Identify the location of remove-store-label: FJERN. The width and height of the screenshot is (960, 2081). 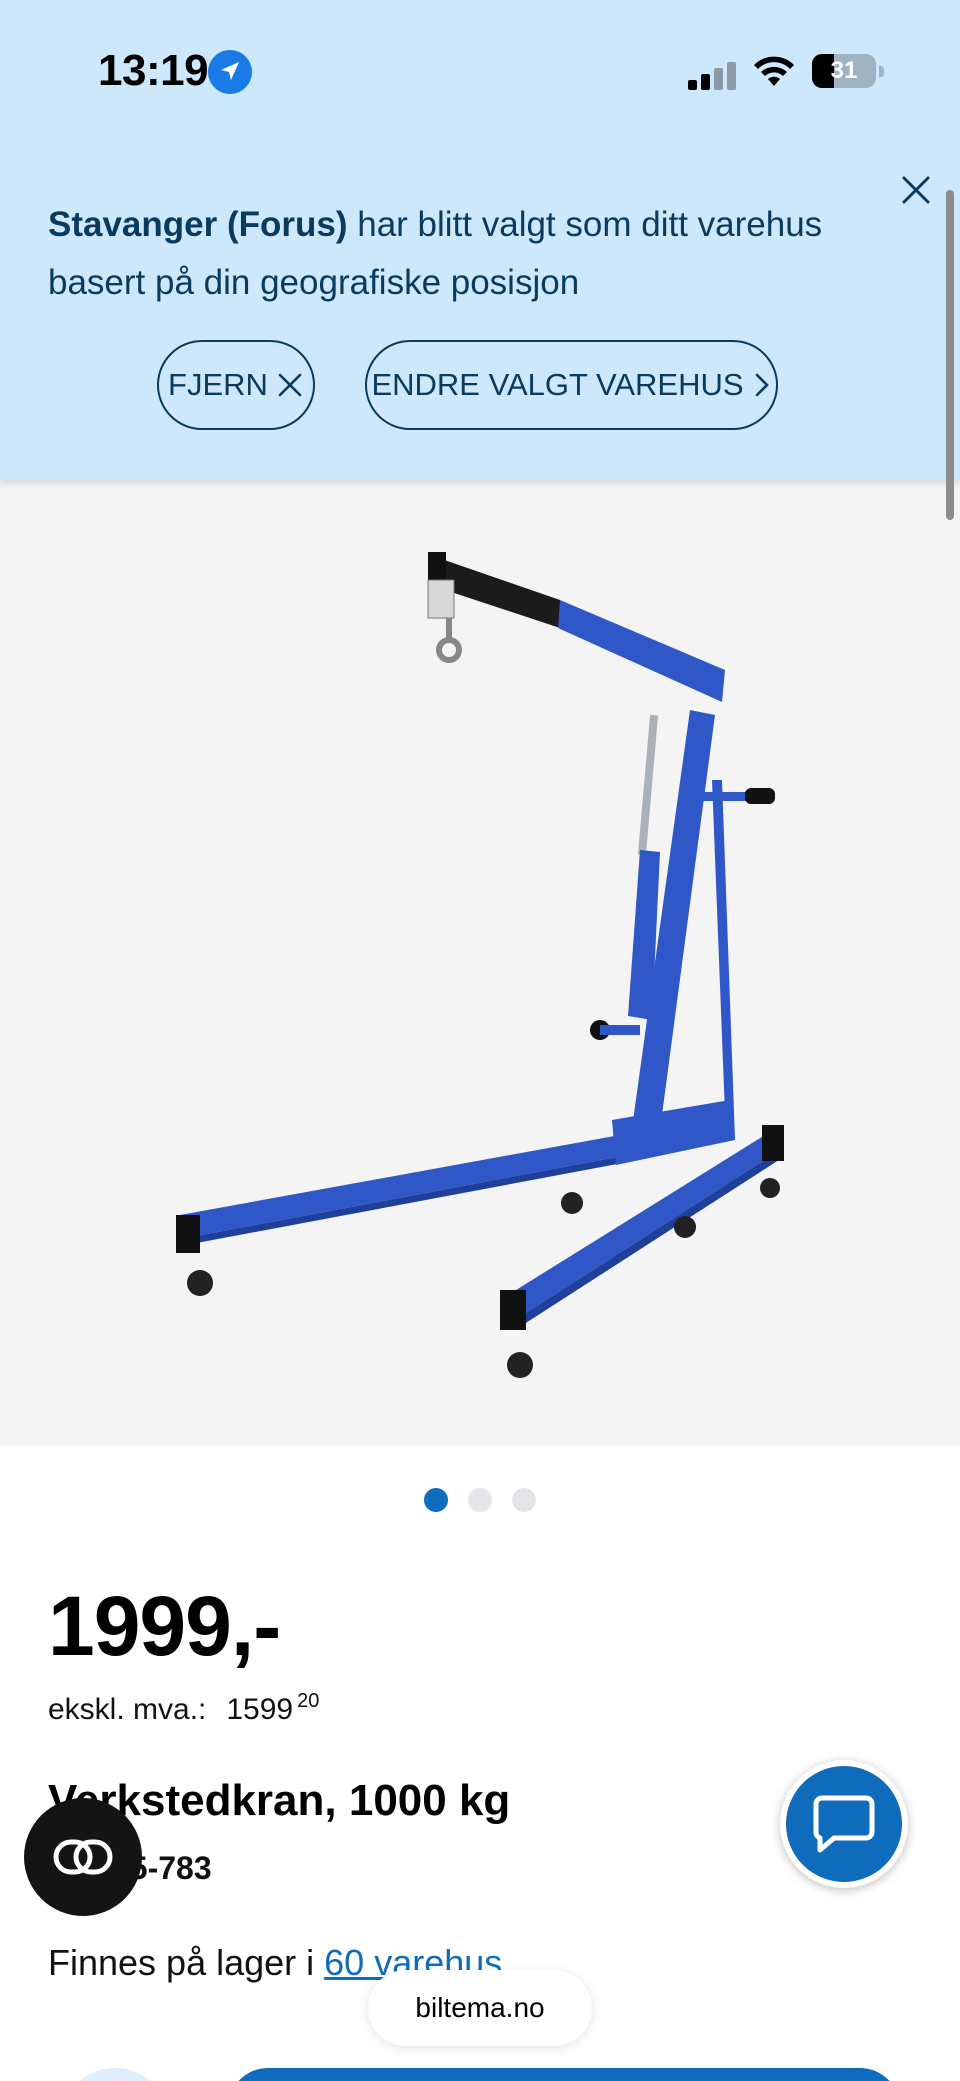
(218, 384).